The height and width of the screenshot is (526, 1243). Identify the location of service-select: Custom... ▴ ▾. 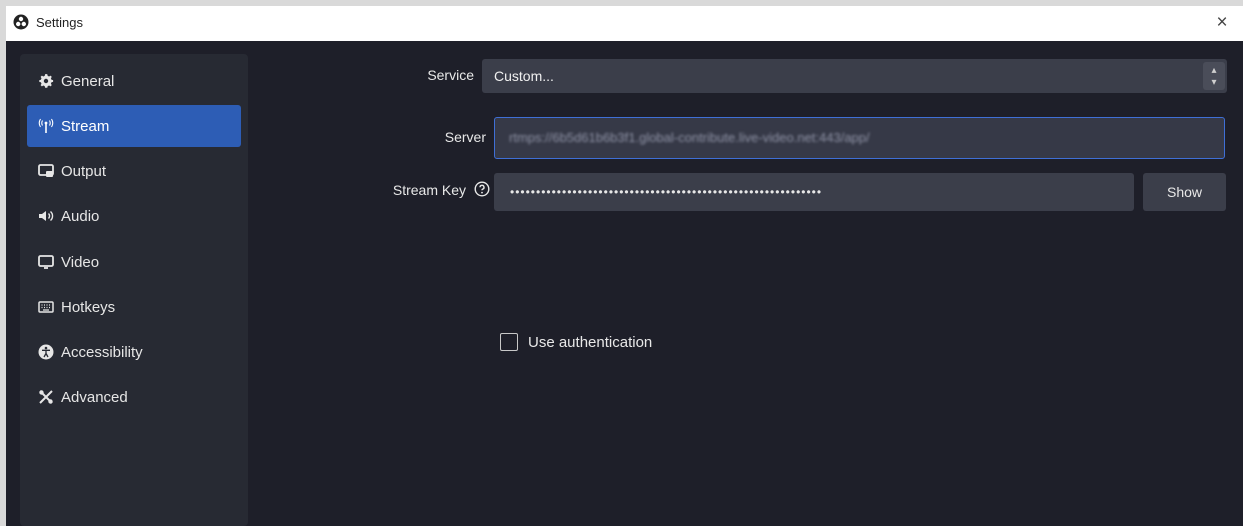
(854, 76).